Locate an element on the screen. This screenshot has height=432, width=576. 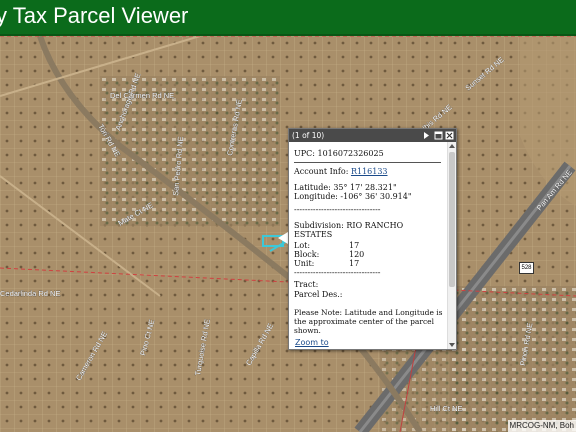
lot-value: 17 is located at coordinates (354, 245).